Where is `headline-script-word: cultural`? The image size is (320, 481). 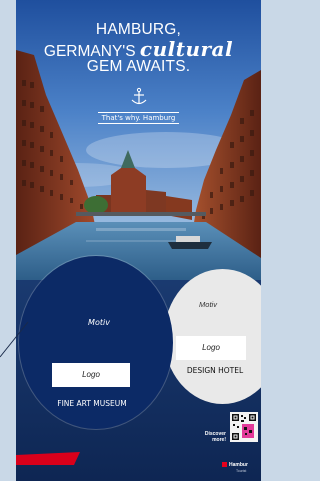
headline-script-word: cultural is located at coordinates (186, 48).